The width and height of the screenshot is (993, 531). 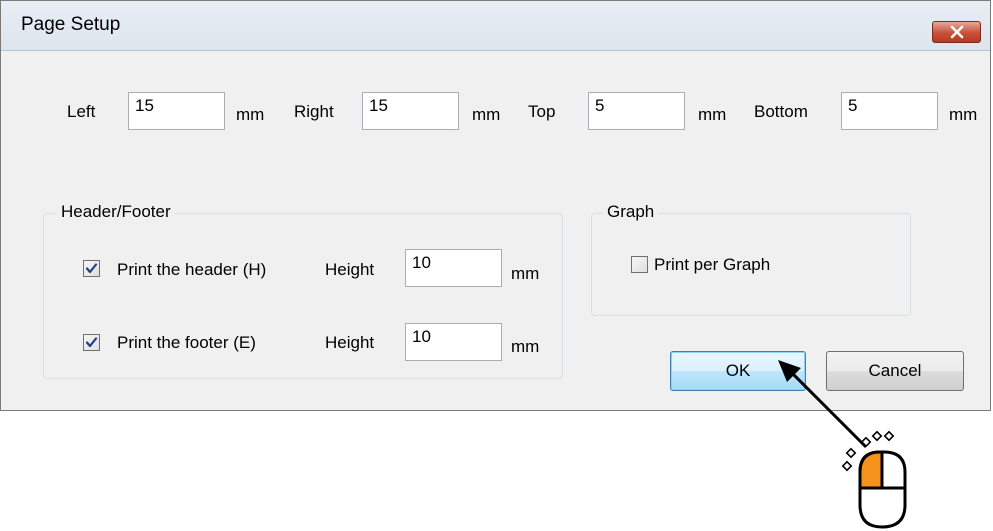 What do you see at coordinates (823, 404) in the screenshot?
I see `arrow-icon` at bounding box center [823, 404].